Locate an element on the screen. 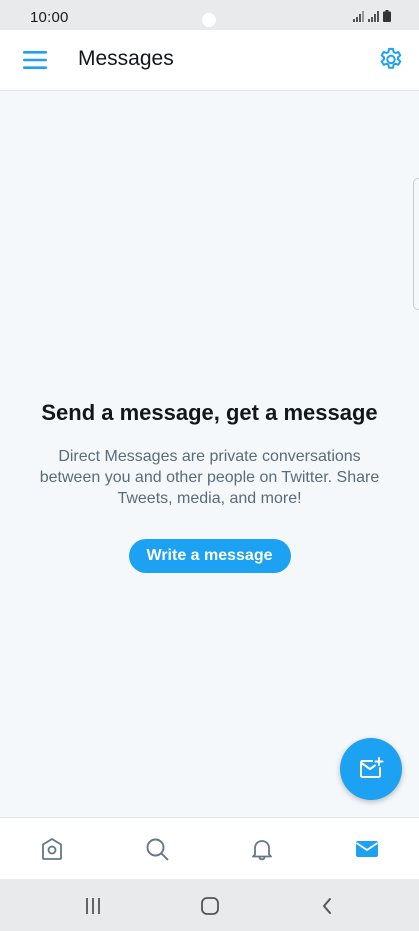  system-back-button is located at coordinates (327, 906).